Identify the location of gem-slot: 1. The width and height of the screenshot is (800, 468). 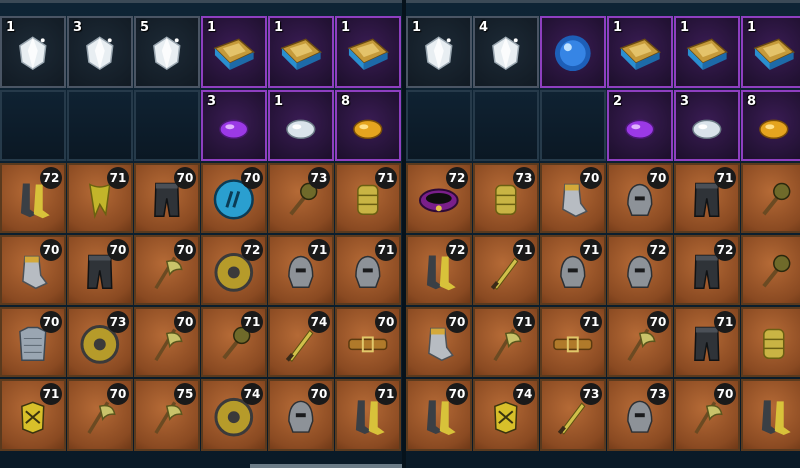
(301, 125).